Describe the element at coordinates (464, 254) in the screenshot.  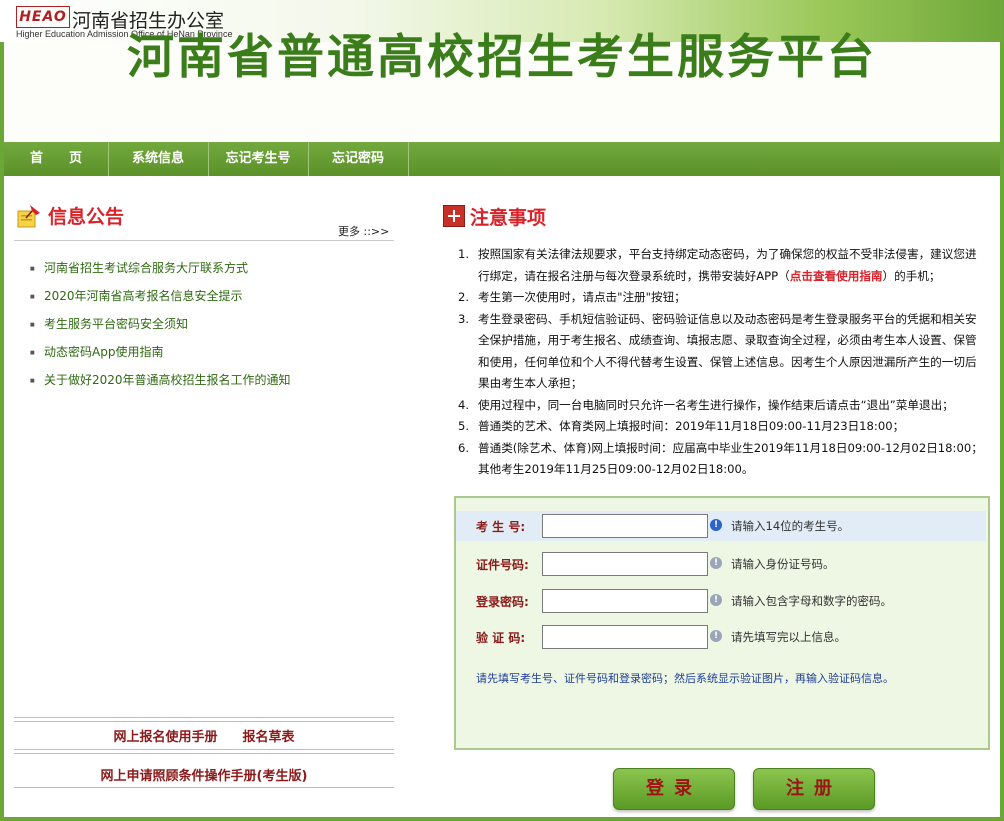
I see `attention-item-number: 1.` at that location.